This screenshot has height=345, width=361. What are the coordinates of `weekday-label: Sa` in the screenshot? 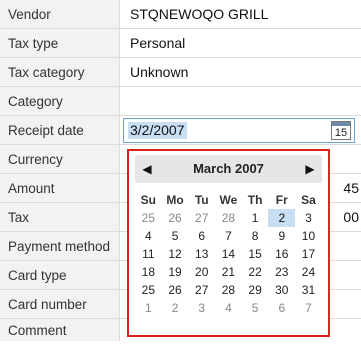 It's located at (308, 200).